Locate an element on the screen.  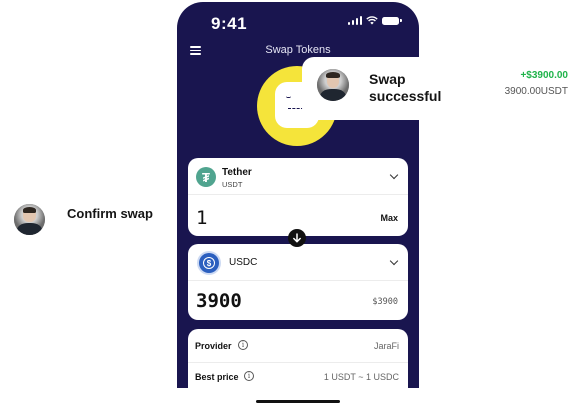
to-token-selector: $ USDC is located at coordinates (298, 262).